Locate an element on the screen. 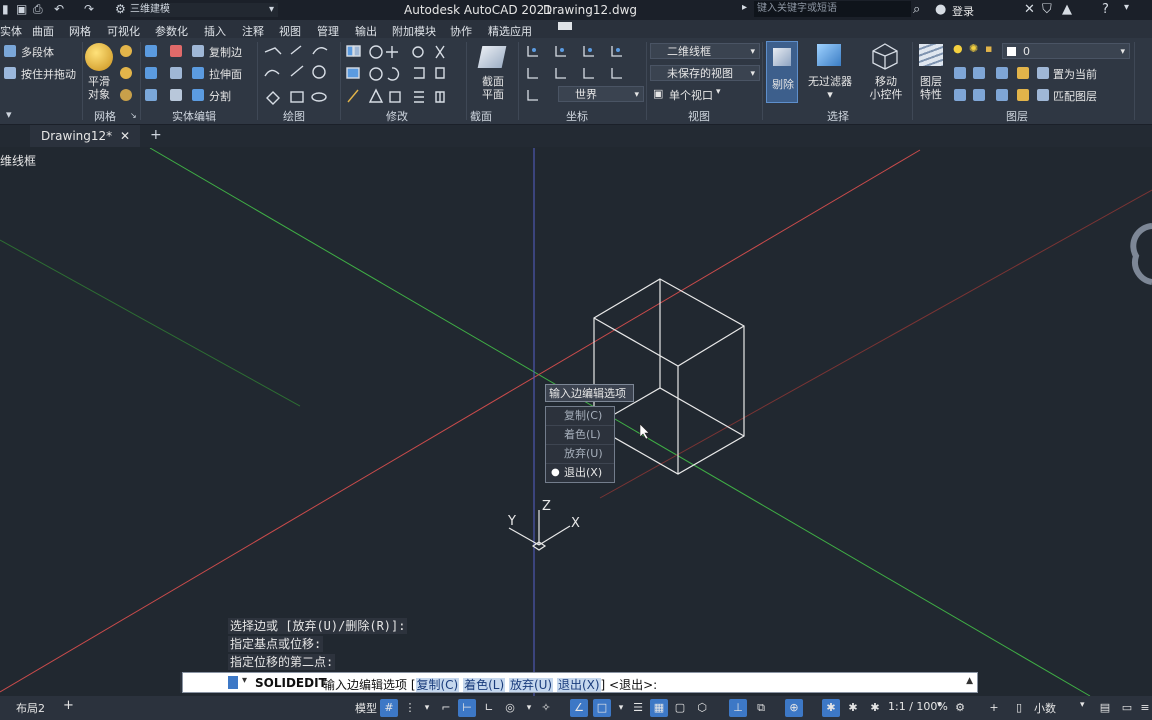  option-undo: 放弃(U) is located at coordinates (531, 685).